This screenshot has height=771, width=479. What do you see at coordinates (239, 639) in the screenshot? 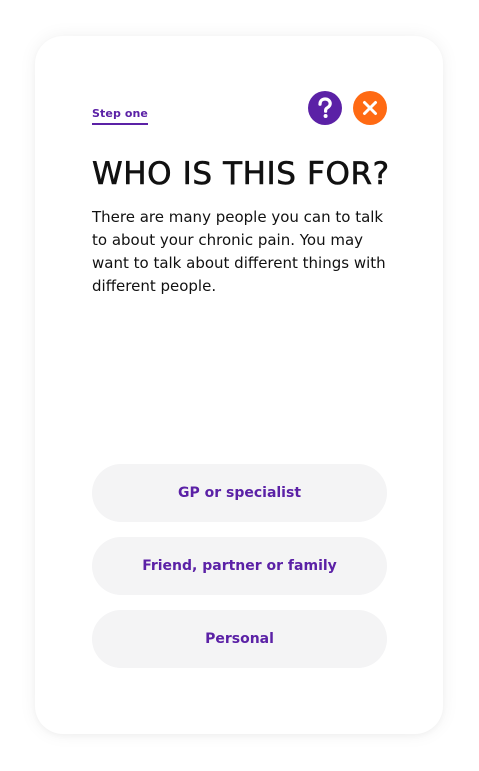
I see `option-personal-button: Personal` at bounding box center [239, 639].